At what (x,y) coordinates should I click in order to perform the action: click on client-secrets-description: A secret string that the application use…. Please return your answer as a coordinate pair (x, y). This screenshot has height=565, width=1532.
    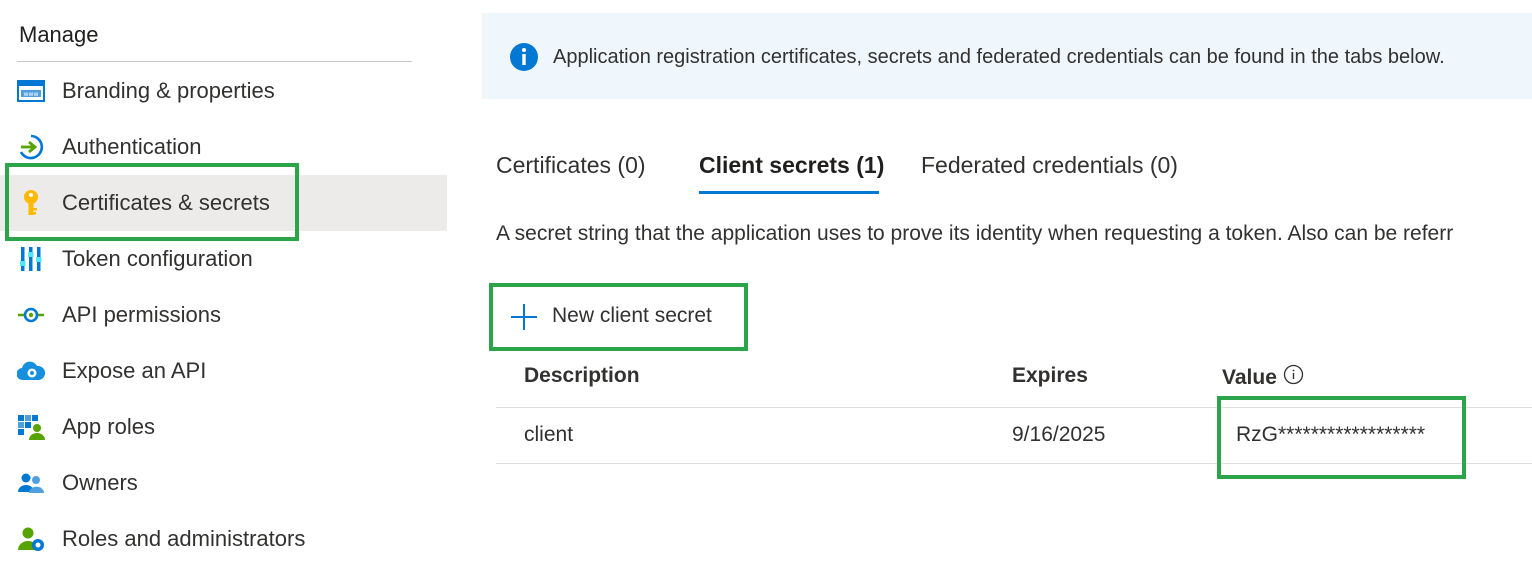
    Looking at the image, I should click on (975, 233).